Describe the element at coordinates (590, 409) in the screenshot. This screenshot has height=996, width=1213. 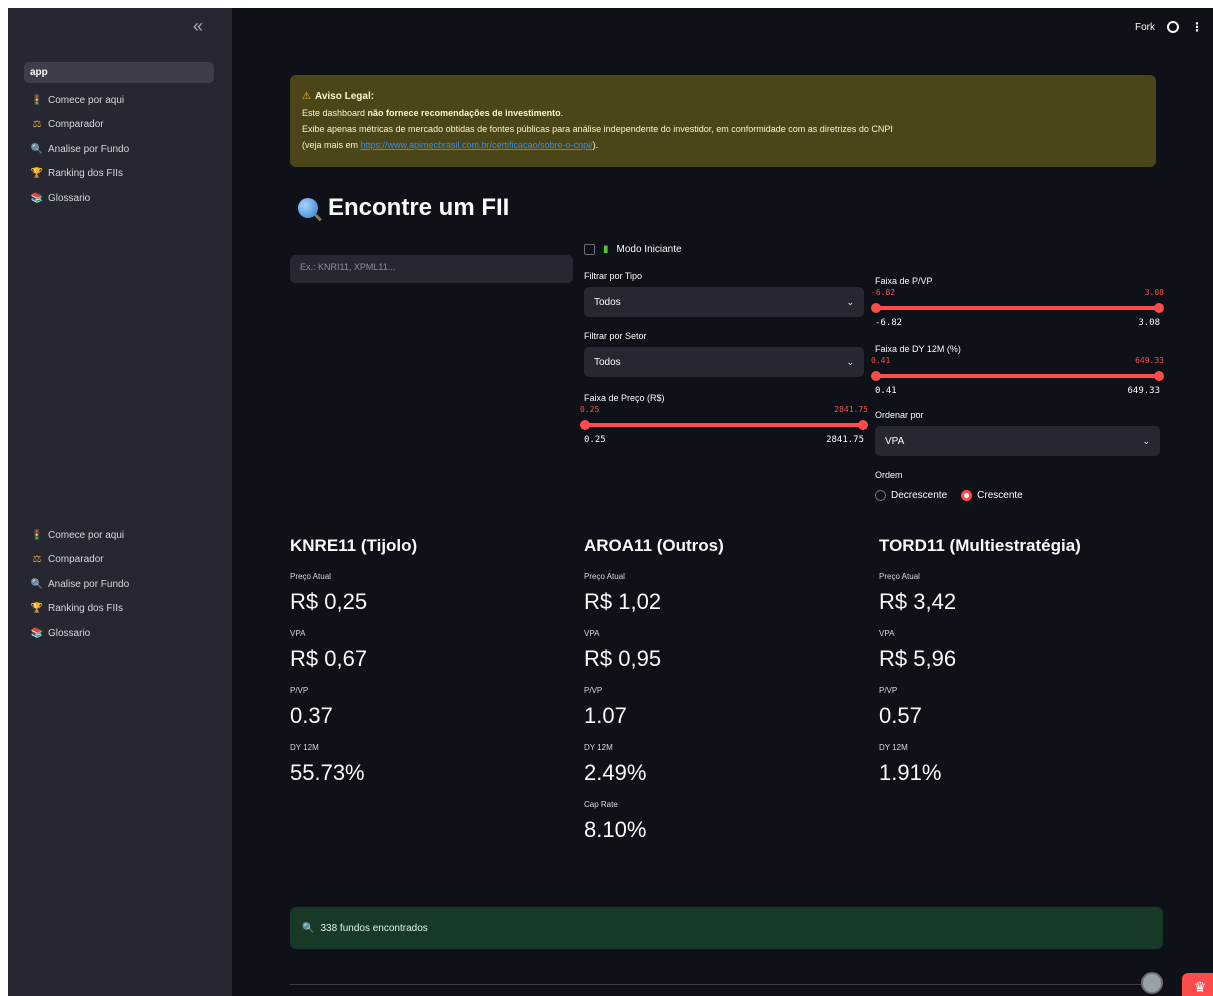
I see `preco-min-thumb-value: 0.25` at that location.